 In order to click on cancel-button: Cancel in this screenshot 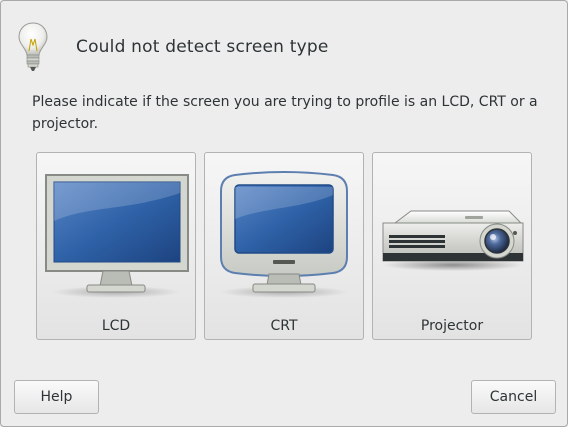, I will do `click(513, 397)`.